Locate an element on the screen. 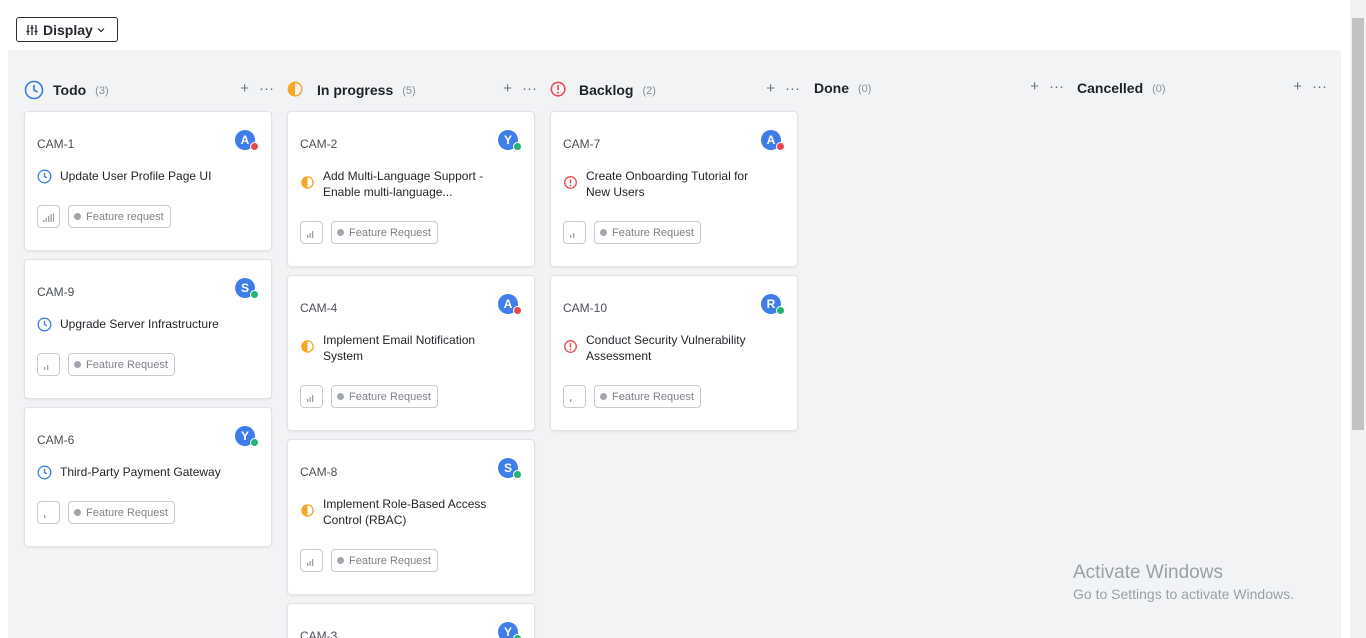  issue-id: CAM-10 is located at coordinates (585, 308).